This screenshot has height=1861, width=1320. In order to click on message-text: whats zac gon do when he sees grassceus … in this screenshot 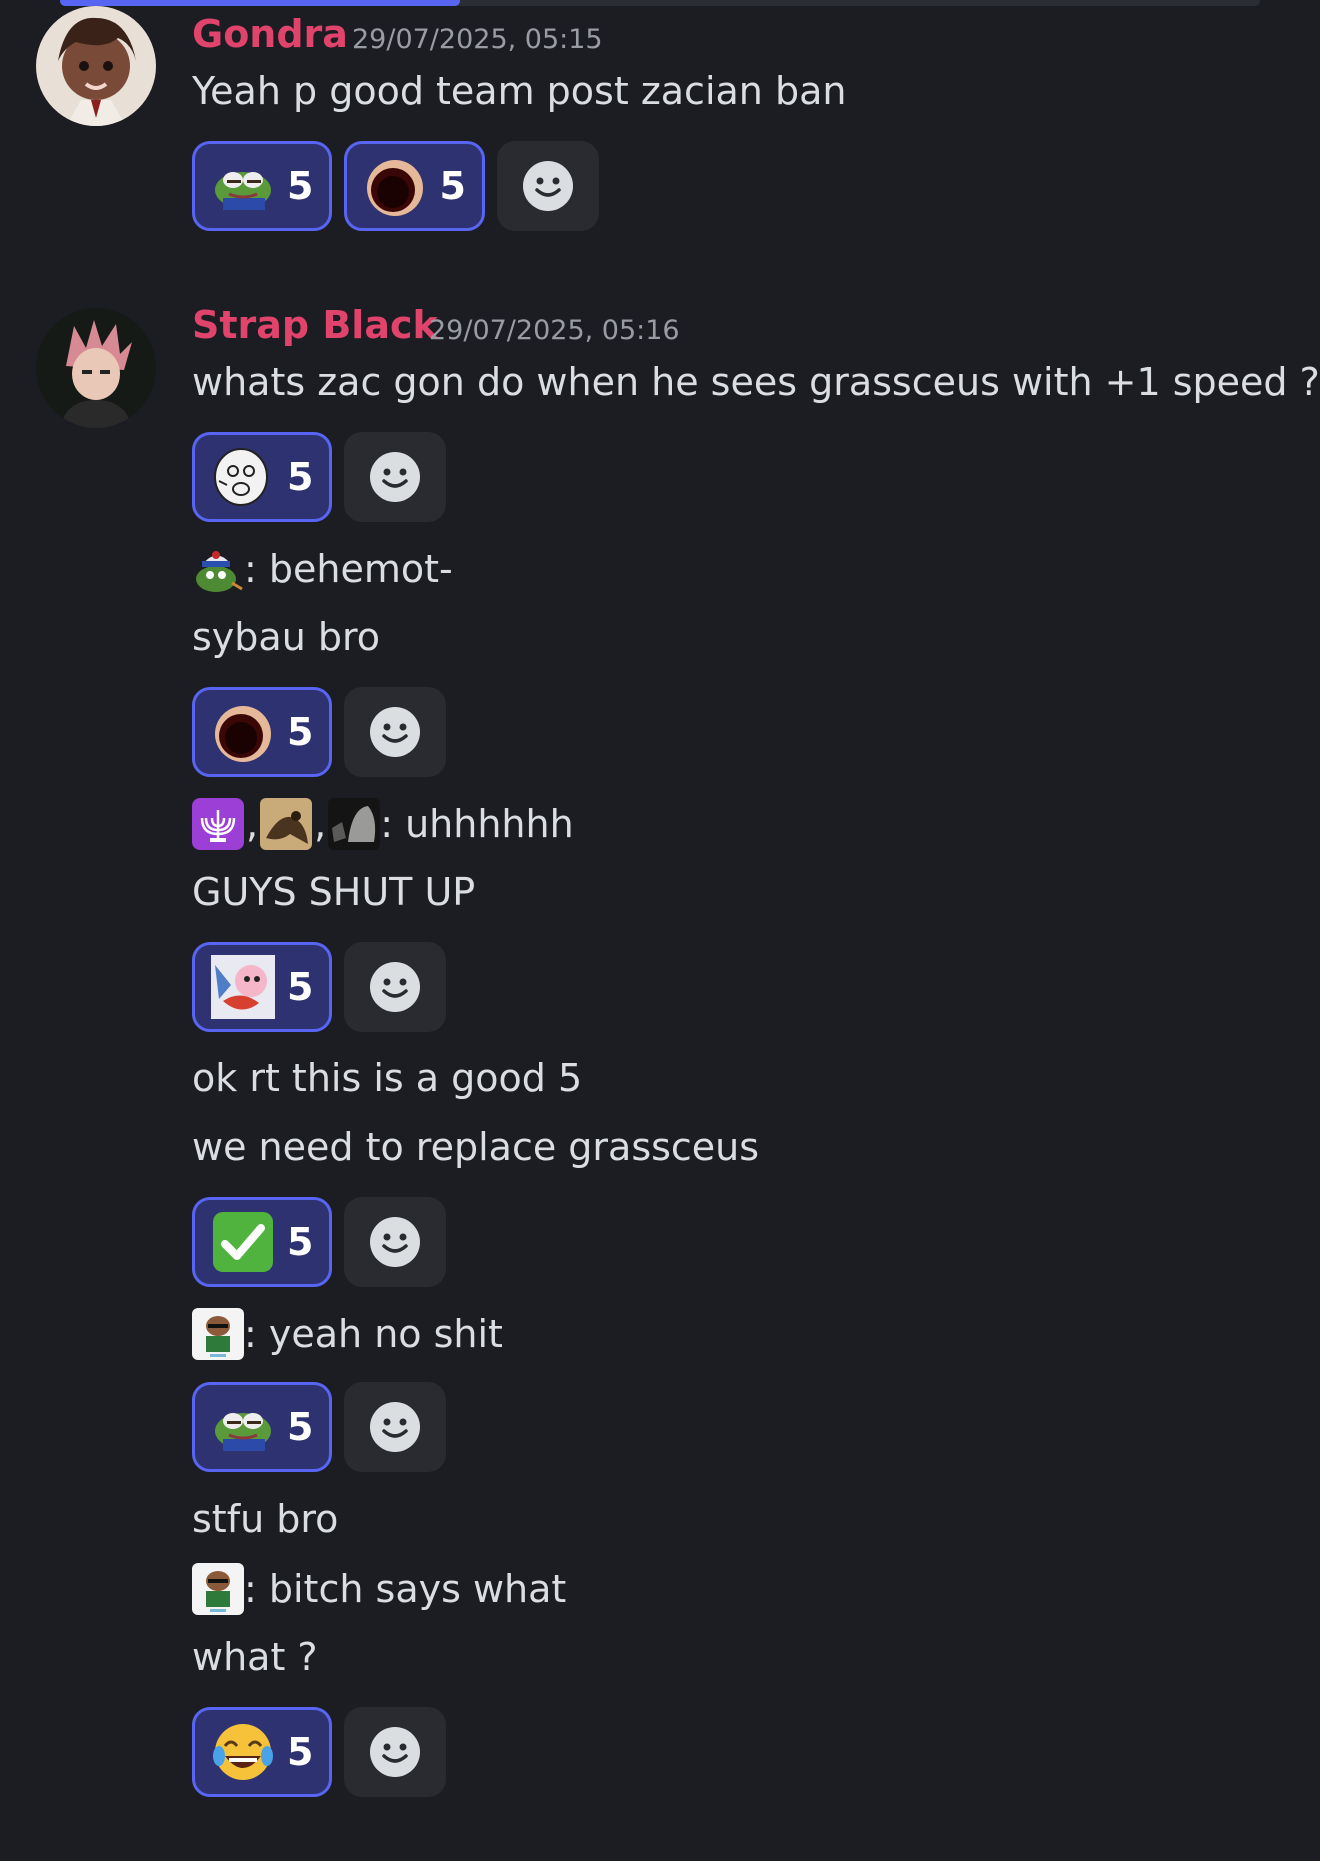, I will do `click(756, 382)`.